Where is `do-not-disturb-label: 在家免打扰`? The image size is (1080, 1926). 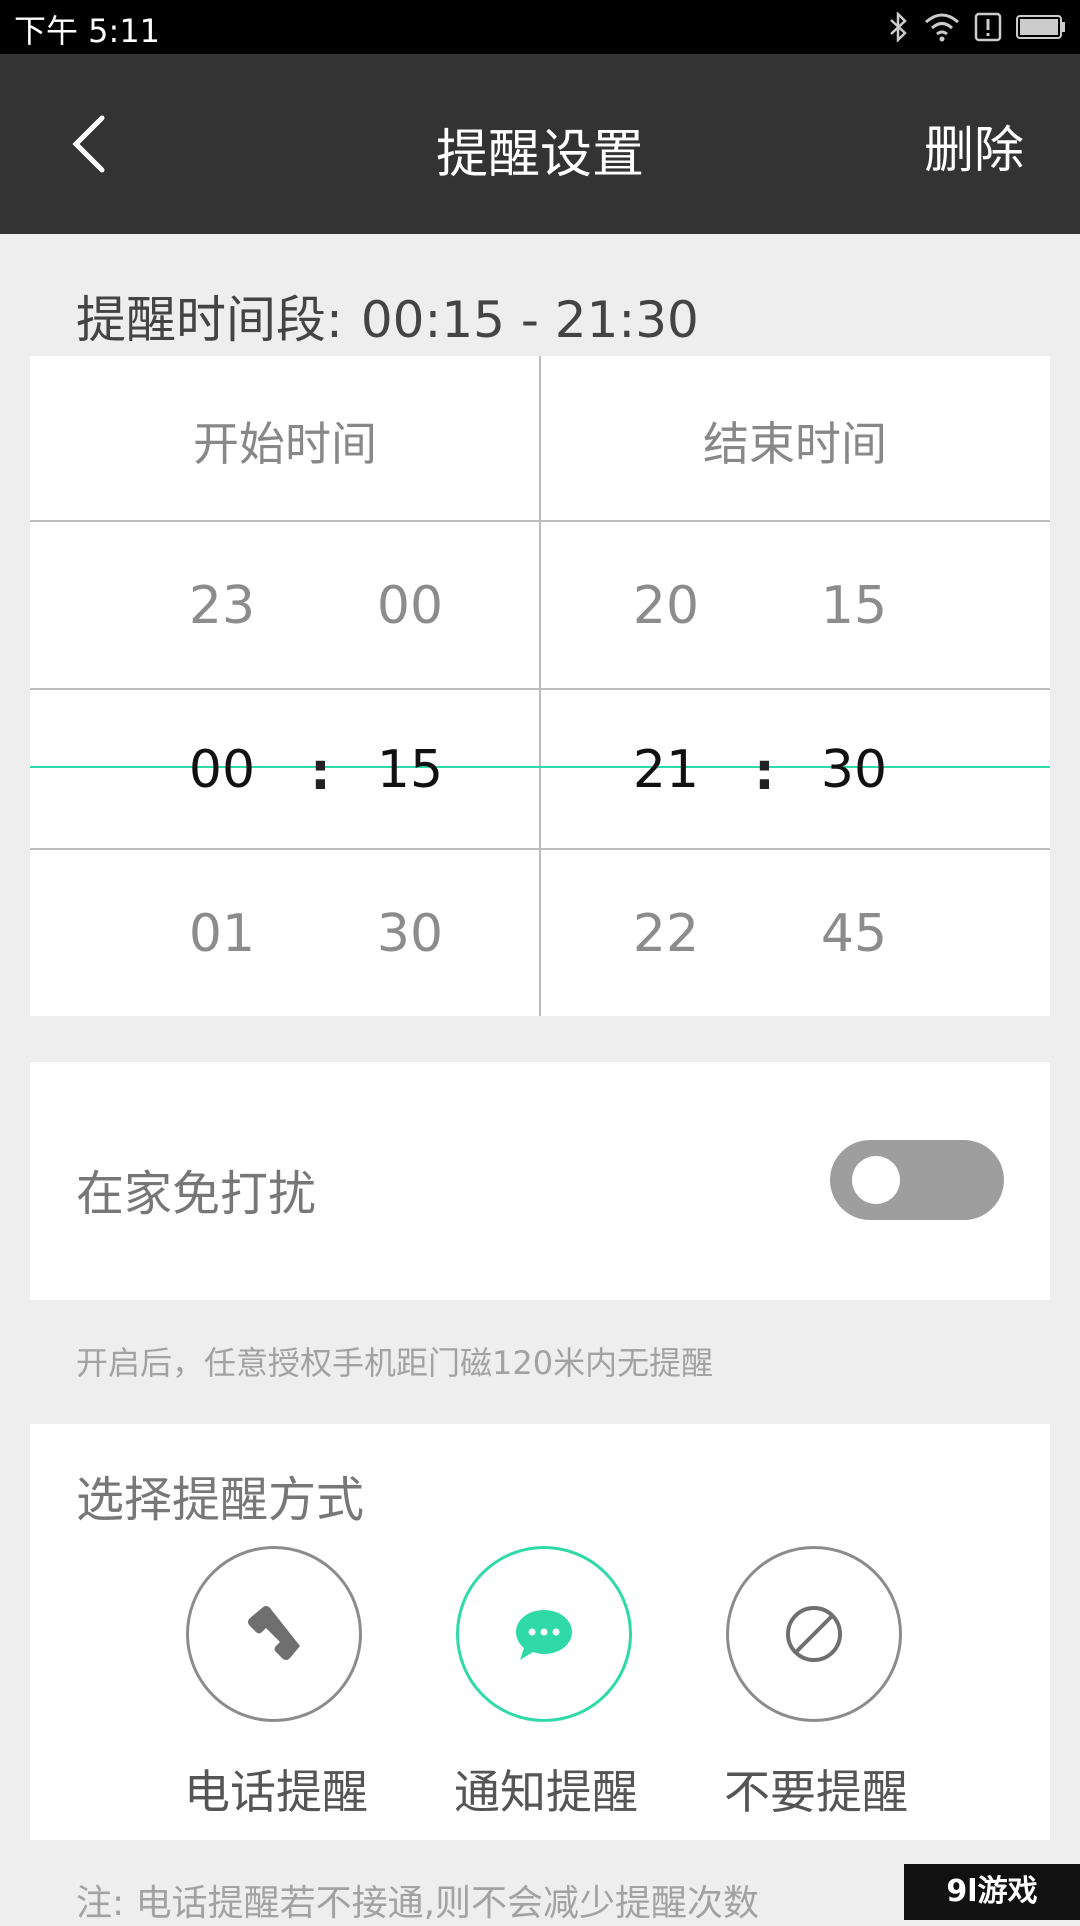
do-not-disturb-label: 在家免打扰 is located at coordinates (196, 1194).